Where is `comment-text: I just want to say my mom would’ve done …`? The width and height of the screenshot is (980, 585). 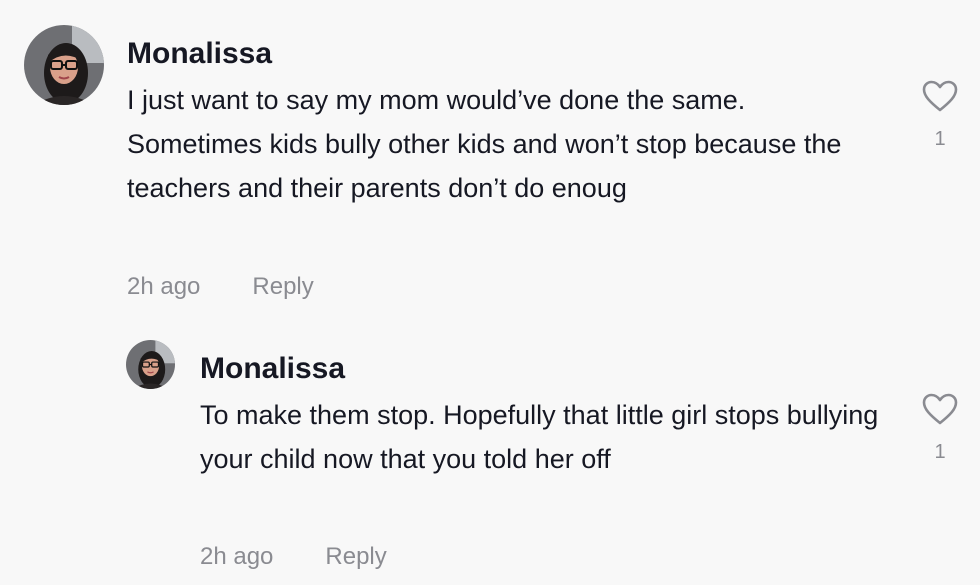 comment-text: I just want to say my mom would’ve done … is located at coordinates (484, 144).